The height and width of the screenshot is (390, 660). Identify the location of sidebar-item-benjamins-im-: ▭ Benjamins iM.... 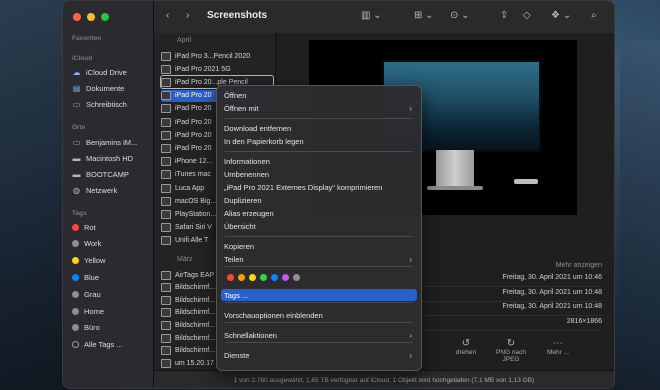
(111, 142).